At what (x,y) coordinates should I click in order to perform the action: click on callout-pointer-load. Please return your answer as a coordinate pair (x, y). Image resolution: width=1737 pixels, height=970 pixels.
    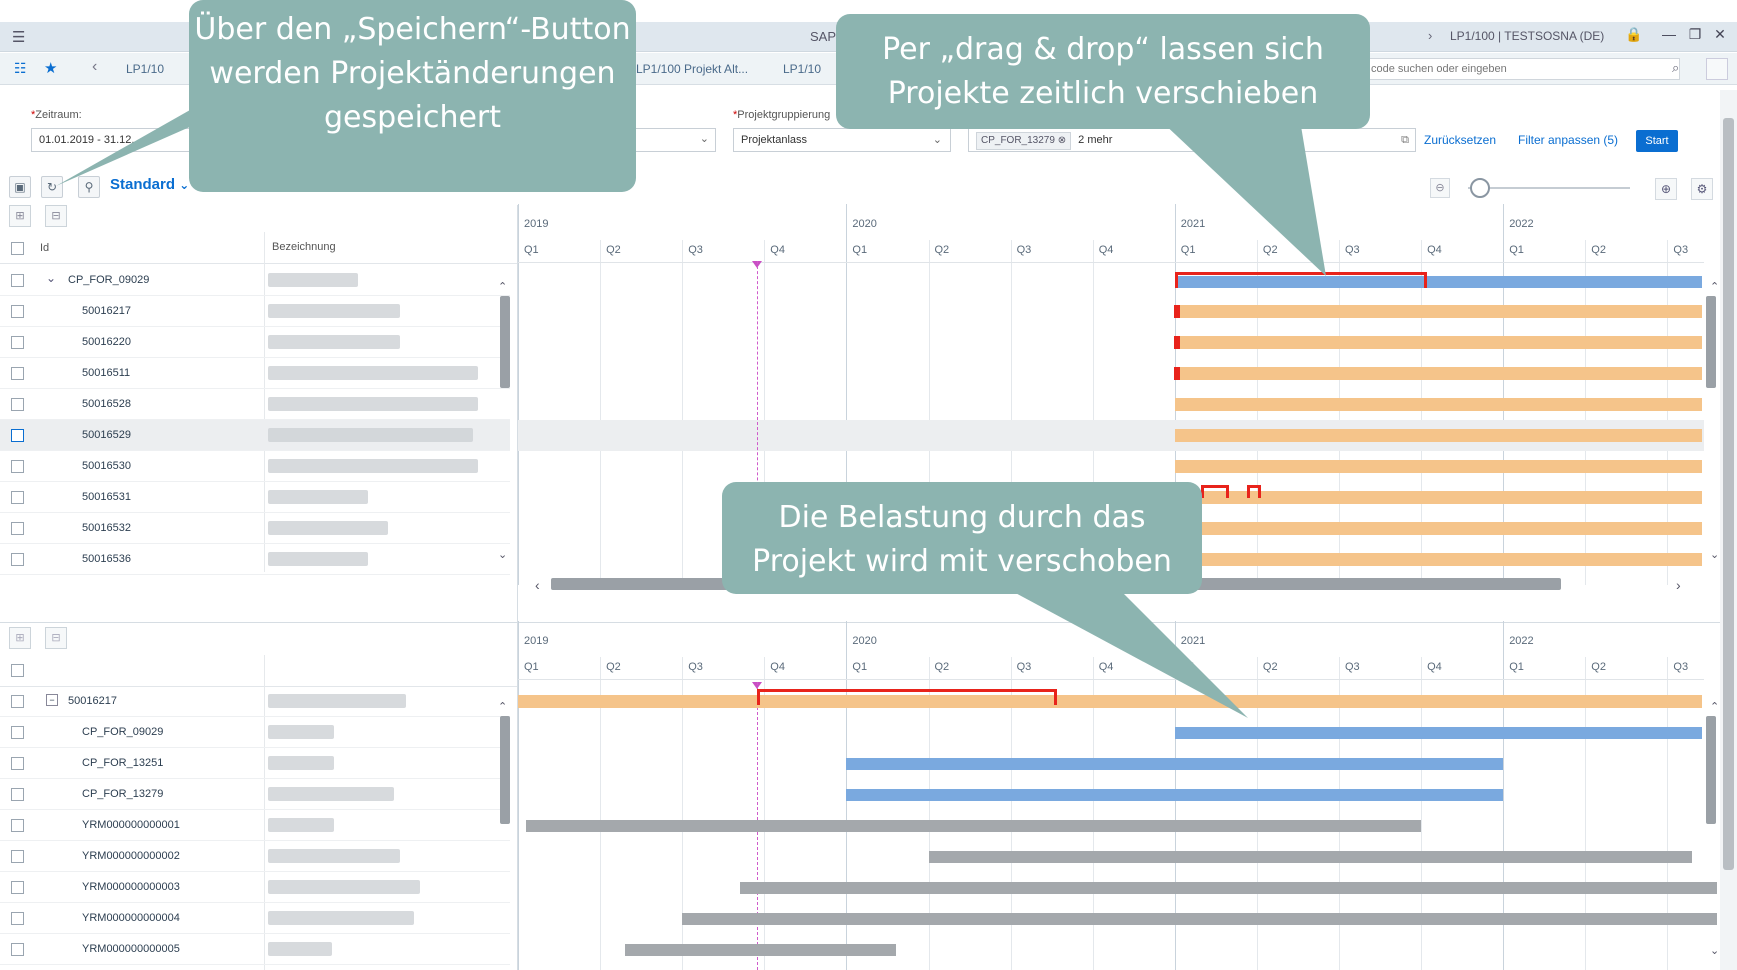
    Looking at the image, I should click on (1129, 654).